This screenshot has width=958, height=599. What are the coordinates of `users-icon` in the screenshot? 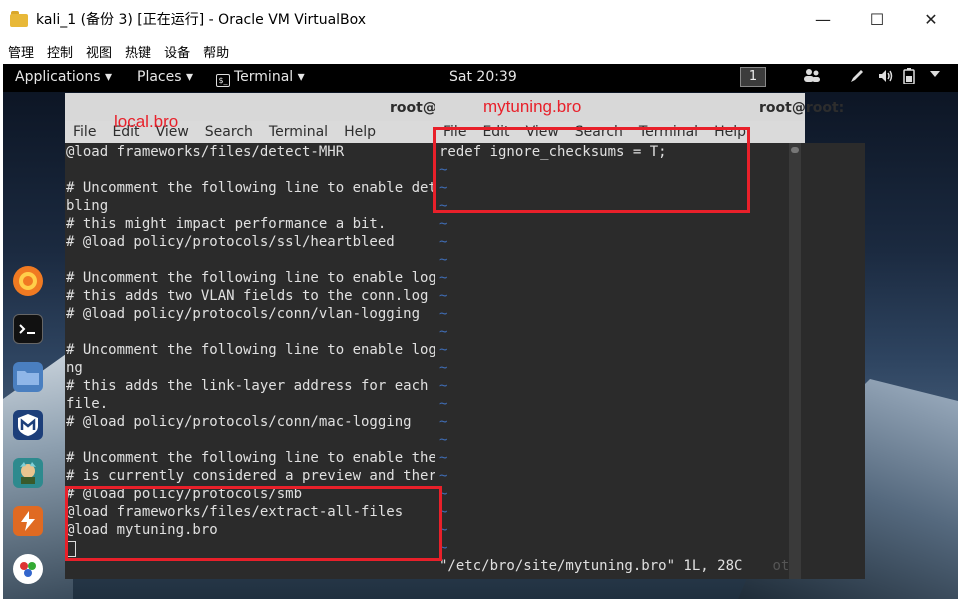 It's located at (812, 77).